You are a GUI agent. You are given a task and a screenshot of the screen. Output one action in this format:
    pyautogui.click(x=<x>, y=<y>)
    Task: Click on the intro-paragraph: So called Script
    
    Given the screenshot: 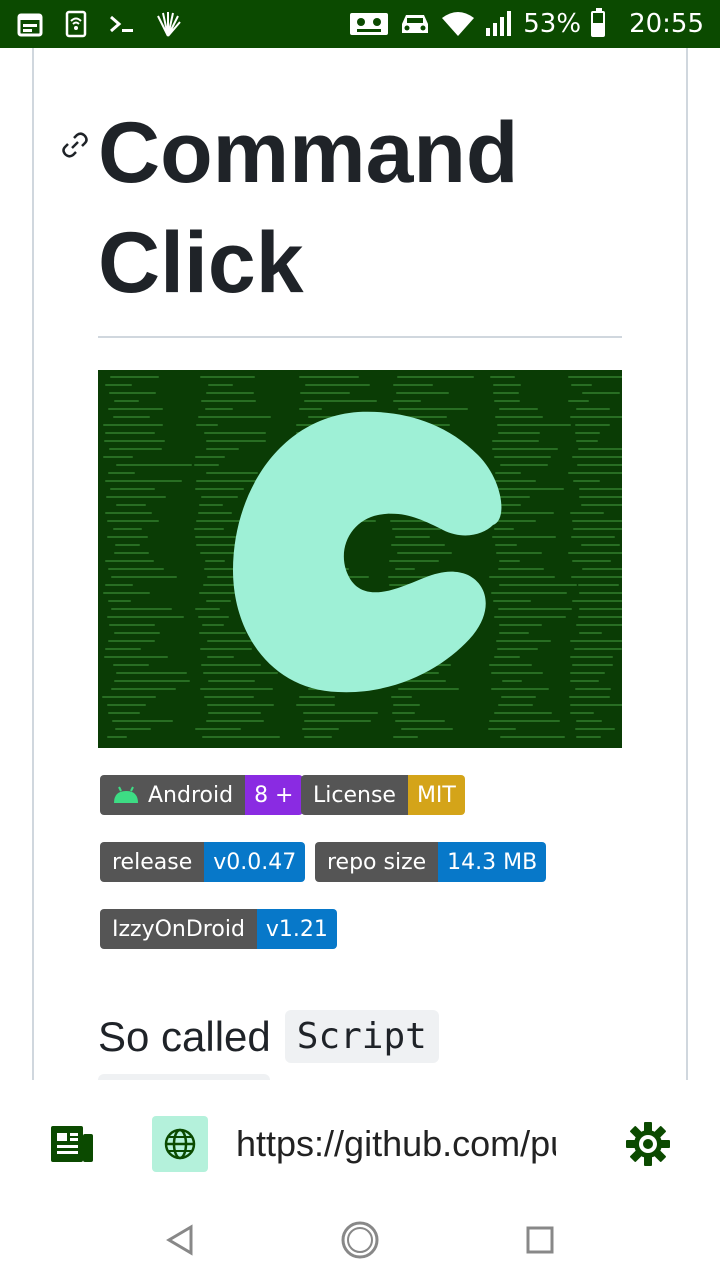 What is the action you would take?
    pyautogui.click(x=268, y=1036)
    